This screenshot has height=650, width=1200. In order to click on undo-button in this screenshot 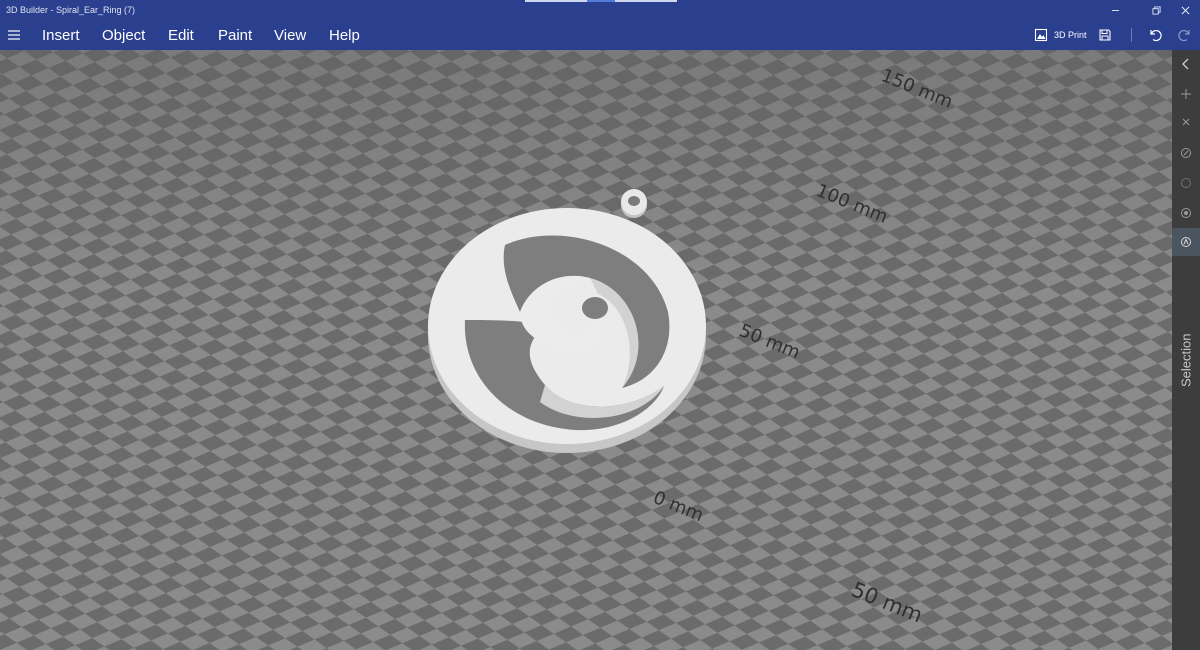, I will do `click(1155, 35)`.